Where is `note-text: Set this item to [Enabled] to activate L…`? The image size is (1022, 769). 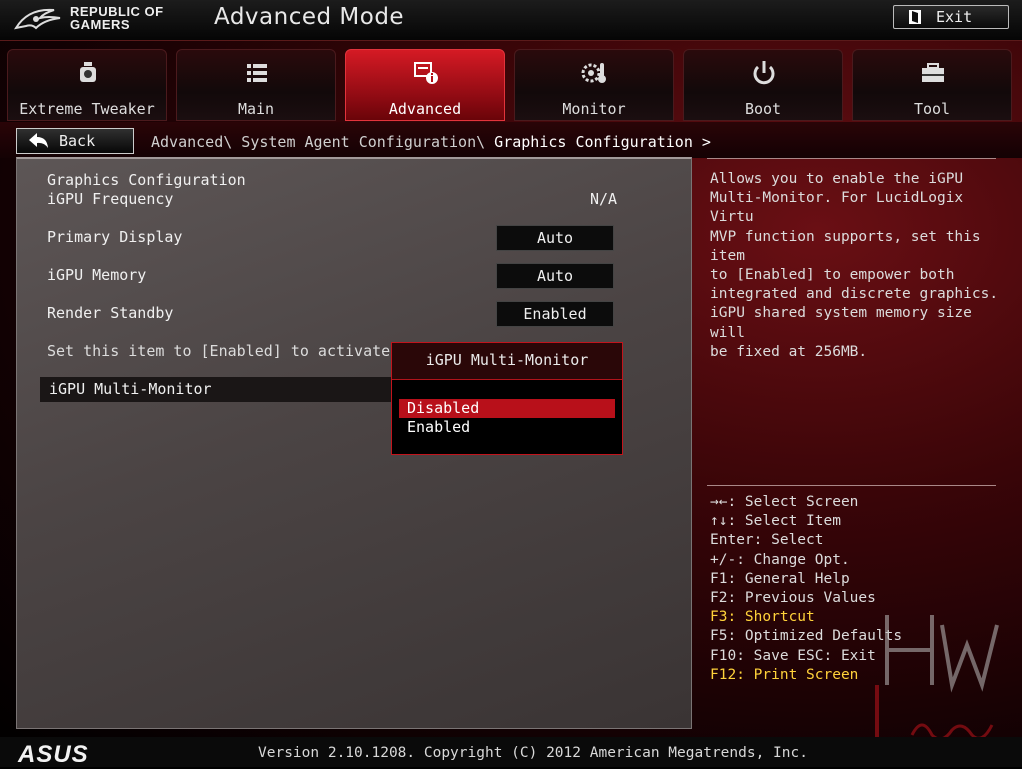
note-text: Set this item to [Enabled] to activate L… is located at coordinates (241, 351).